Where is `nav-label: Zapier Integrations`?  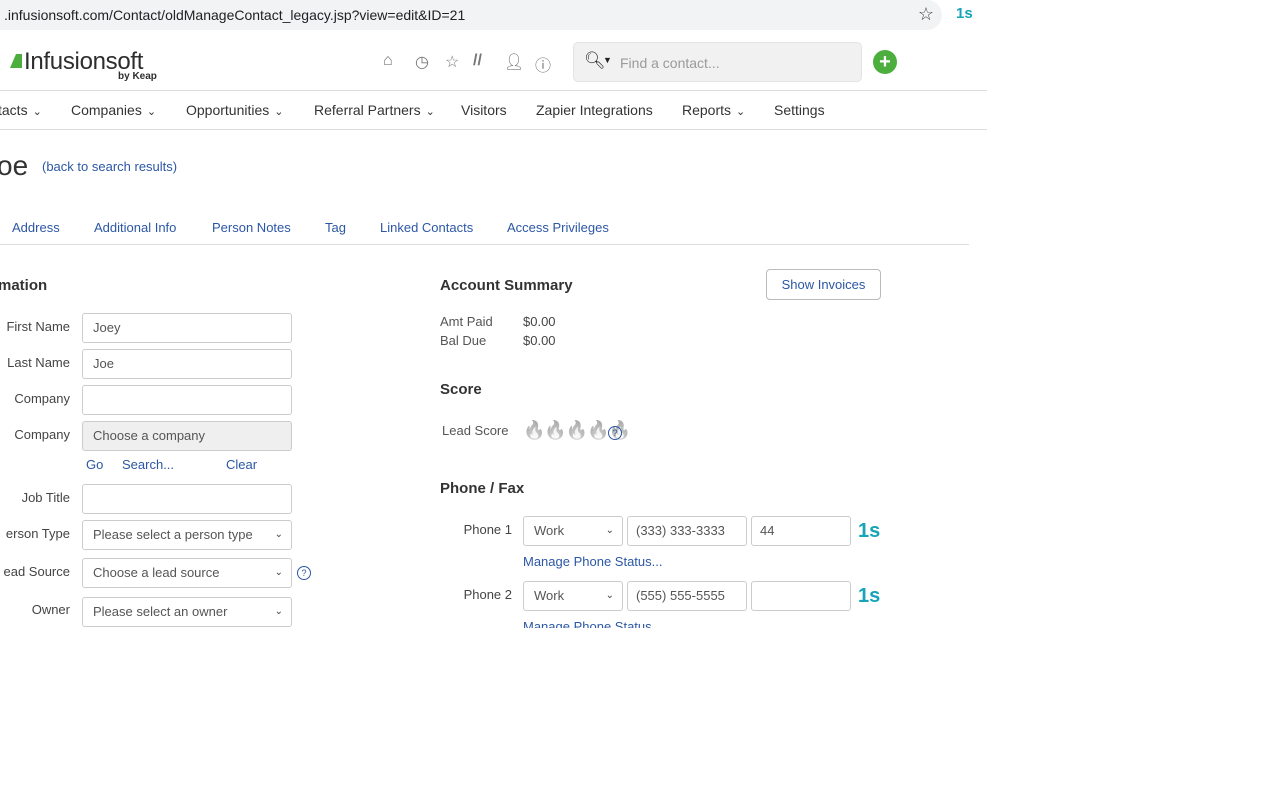
nav-label: Zapier Integrations is located at coordinates (594, 110).